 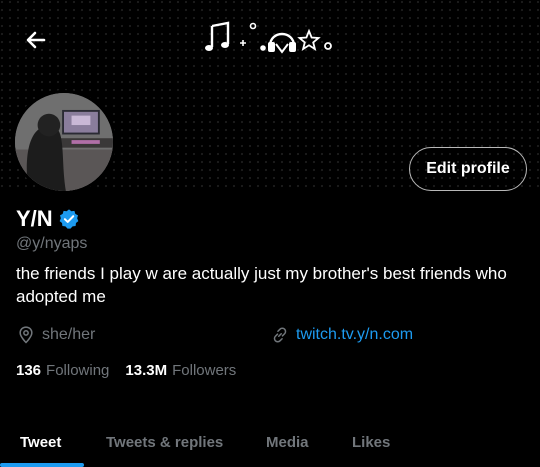 What do you see at coordinates (280, 335) in the screenshot?
I see `link-icon` at bounding box center [280, 335].